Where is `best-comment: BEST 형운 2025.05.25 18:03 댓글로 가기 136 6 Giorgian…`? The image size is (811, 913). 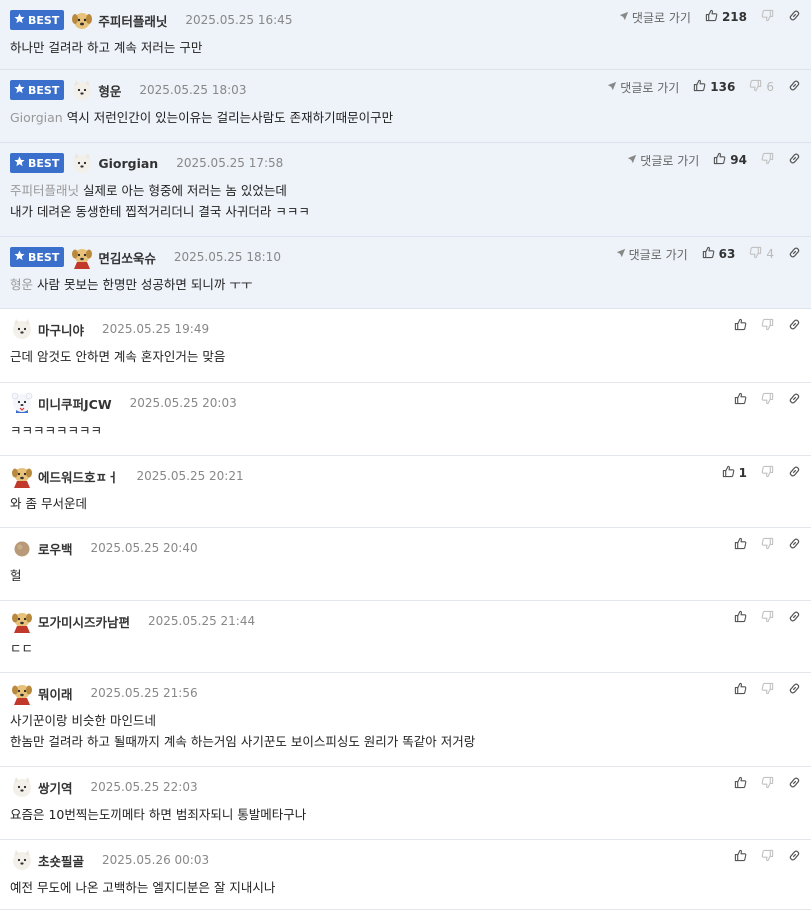 best-comment: BEST 형운 2025.05.25 18:03 댓글로 가기 136 6 Giorgian… is located at coordinates (405, 106).